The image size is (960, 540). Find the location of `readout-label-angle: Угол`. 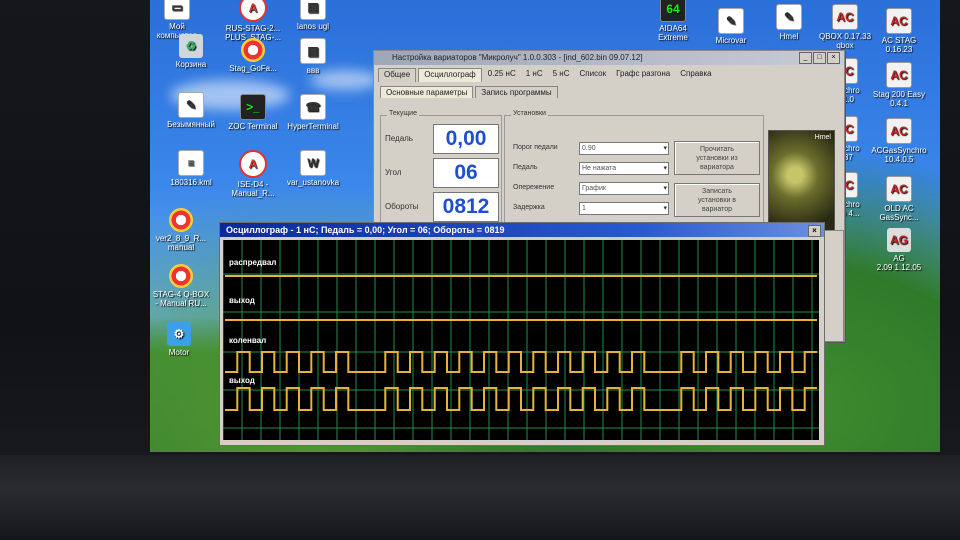

readout-label-angle: Угол is located at coordinates (393, 172).